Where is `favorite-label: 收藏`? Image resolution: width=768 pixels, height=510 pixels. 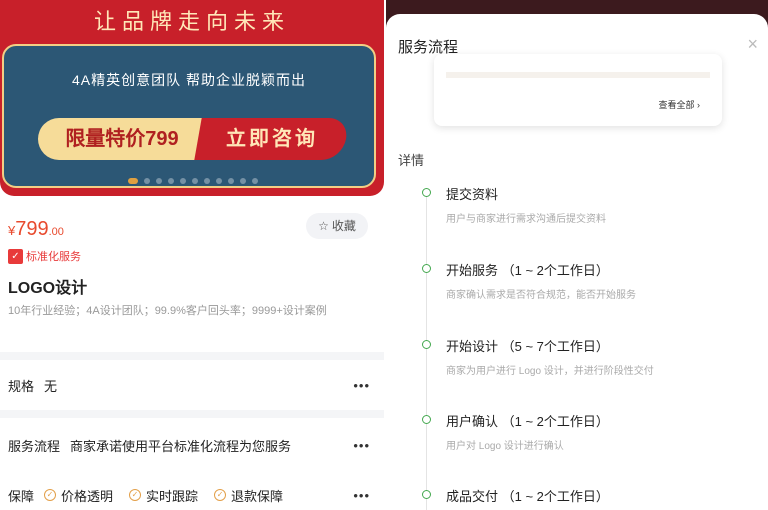
favorite-label: 收藏 is located at coordinates (343, 226).